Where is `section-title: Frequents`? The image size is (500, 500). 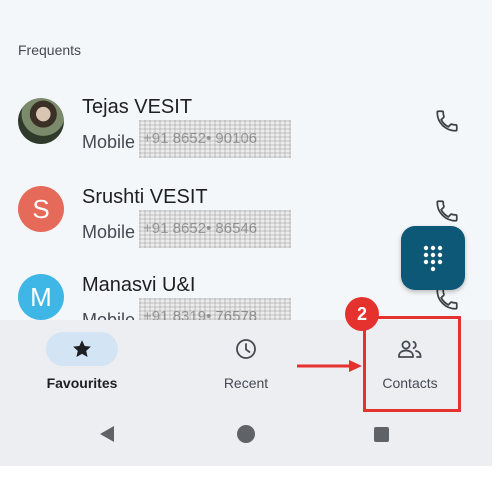
section-title: Frequents is located at coordinates (50, 50).